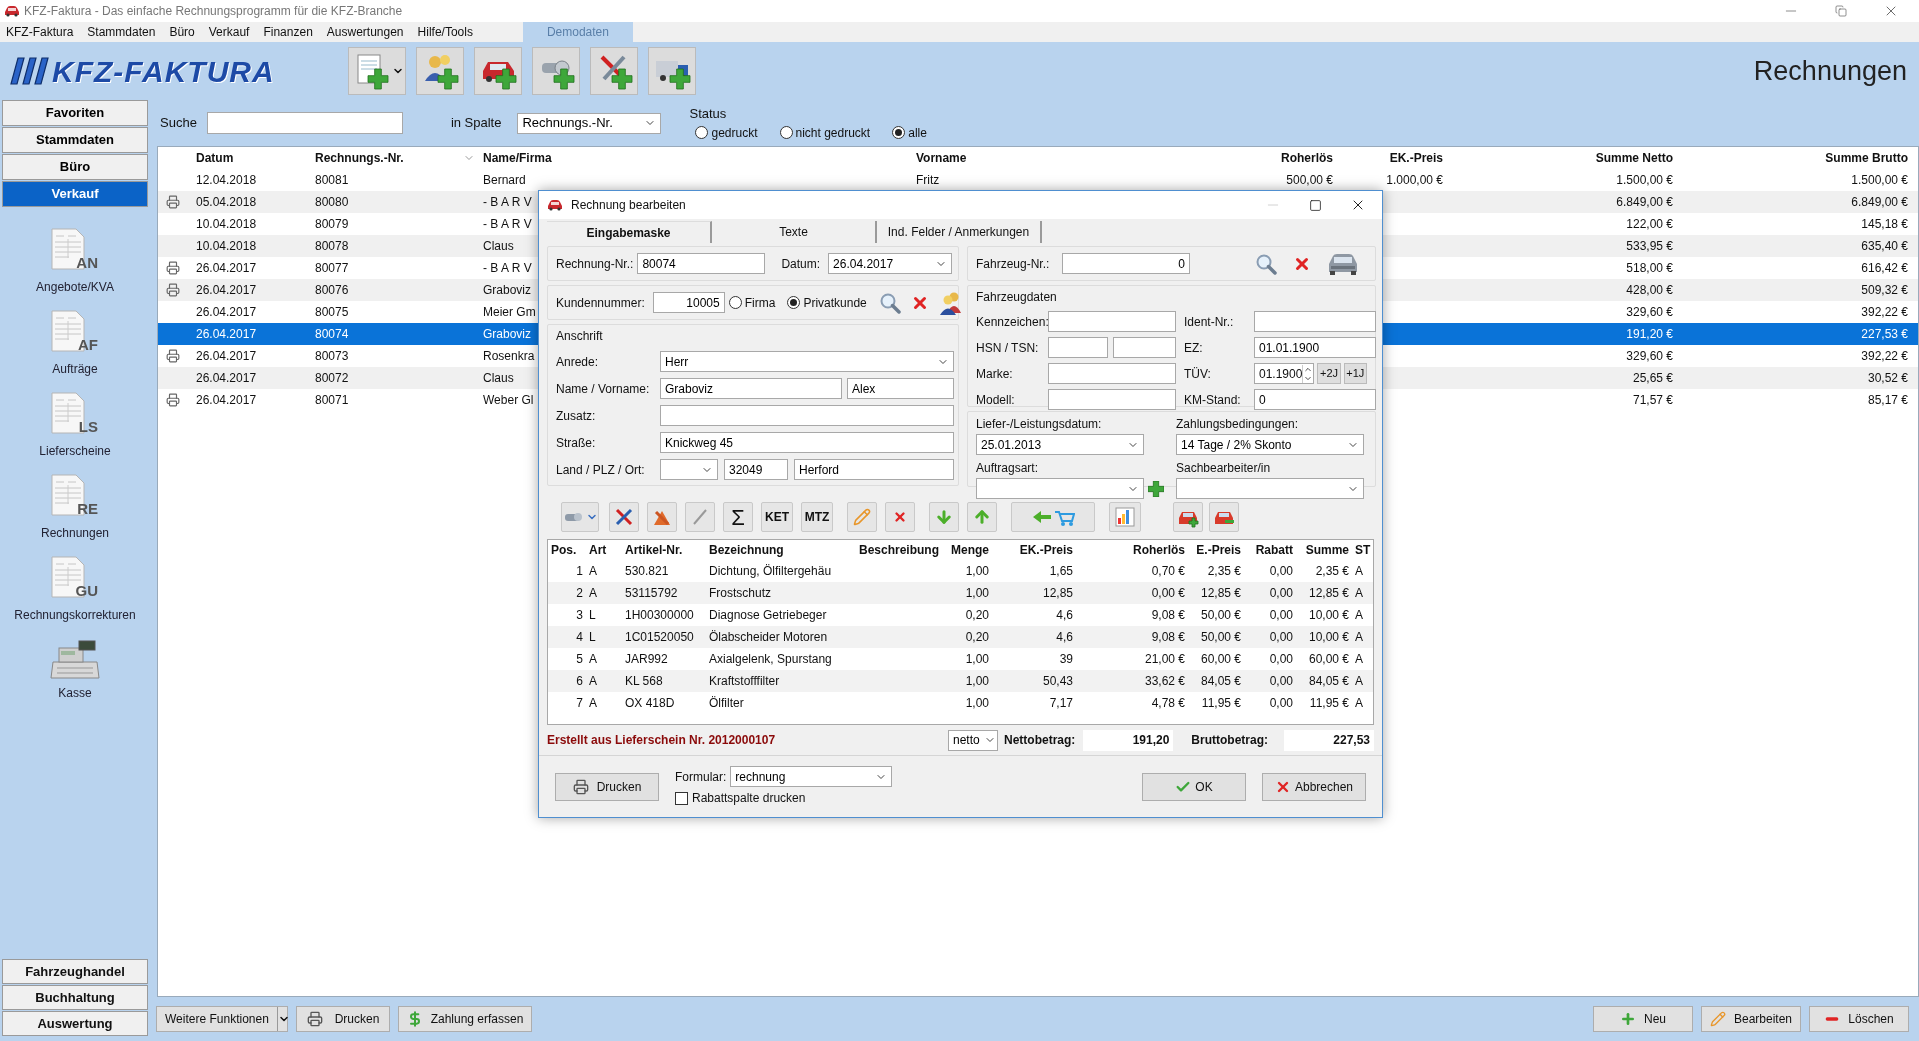  What do you see at coordinates (701, 777) in the screenshot?
I see `field-label: Formular:` at bounding box center [701, 777].